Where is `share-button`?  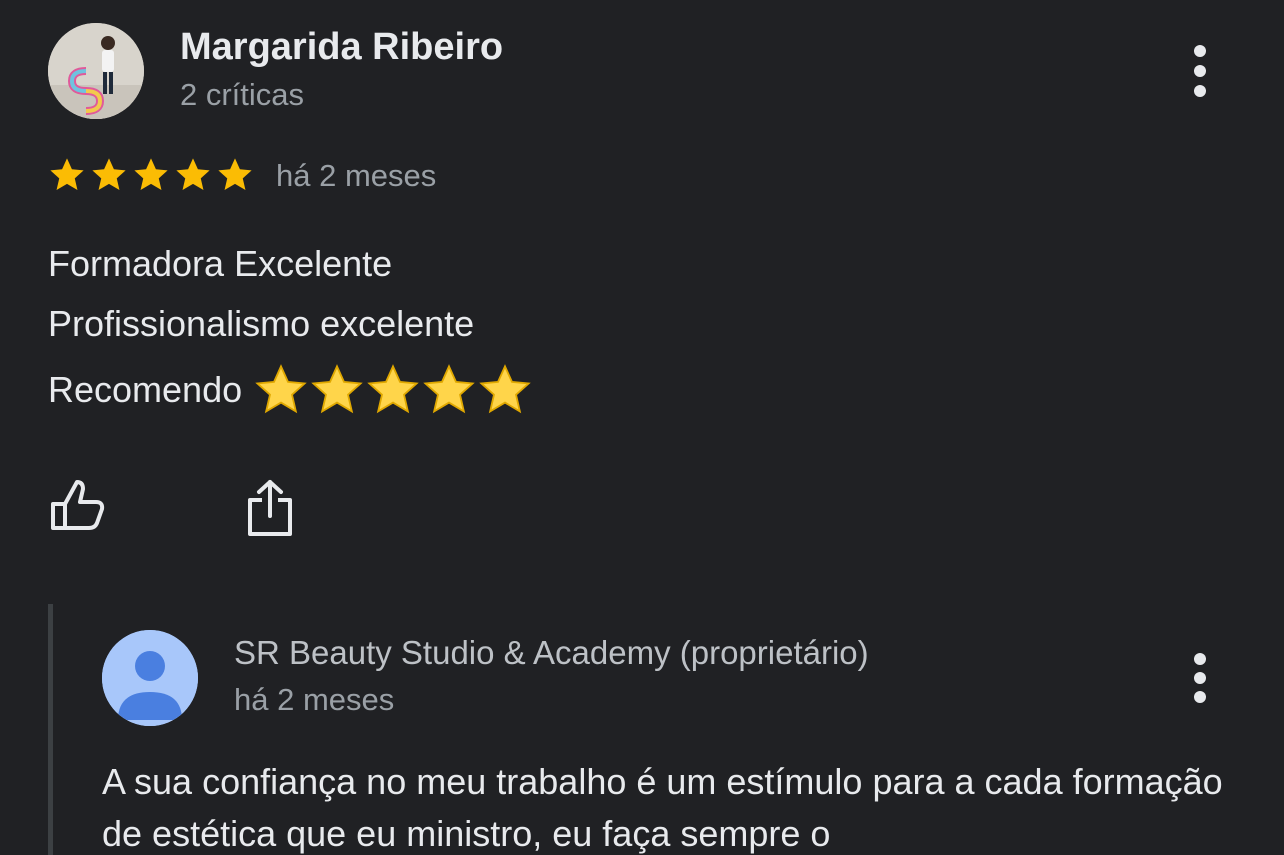 share-button is located at coordinates (270, 508).